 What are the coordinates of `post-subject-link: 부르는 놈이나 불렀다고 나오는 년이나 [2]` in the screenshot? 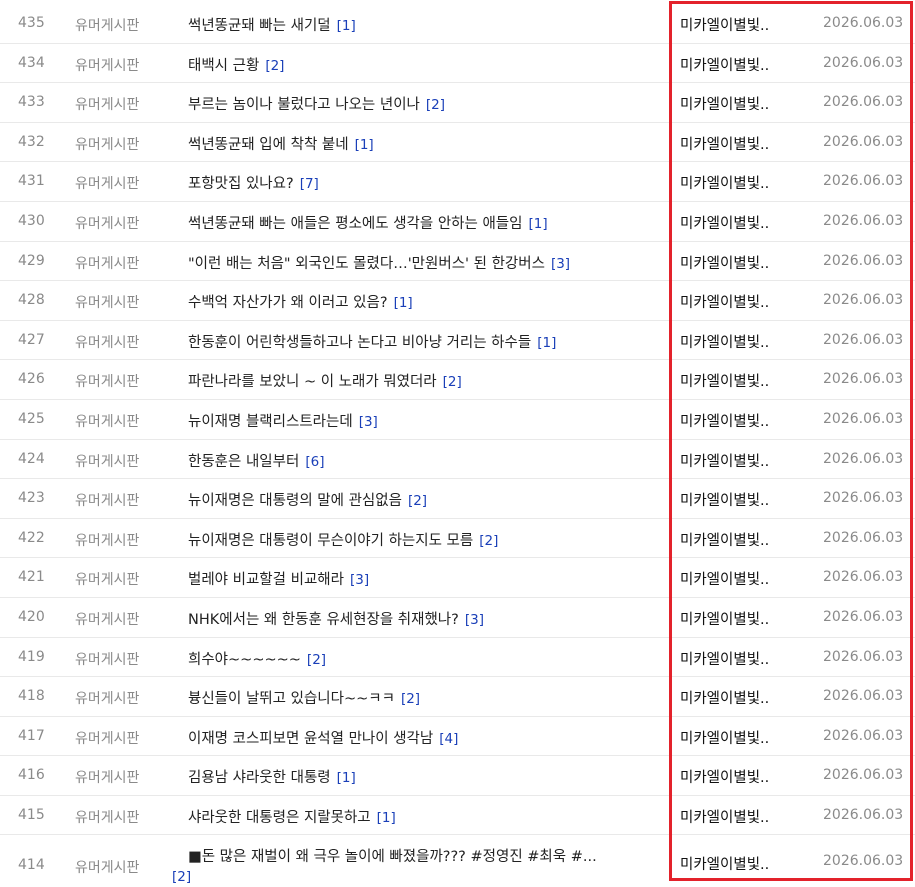 It's located at (427, 103).